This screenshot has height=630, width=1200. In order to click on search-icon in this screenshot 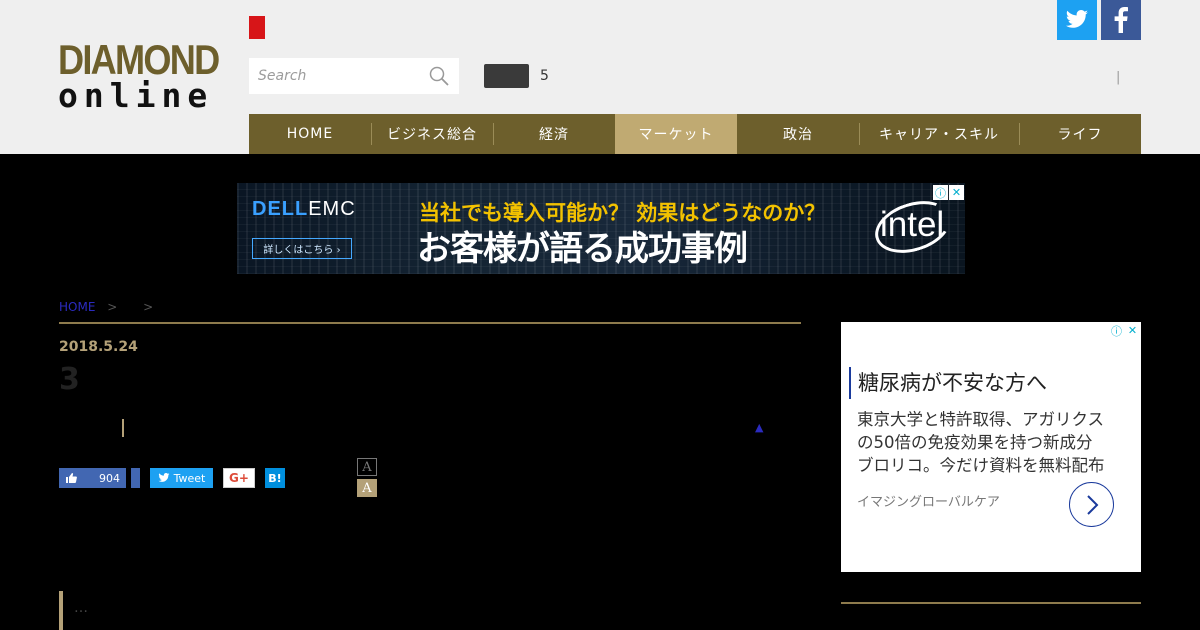, I will do `click(439, 76)`.